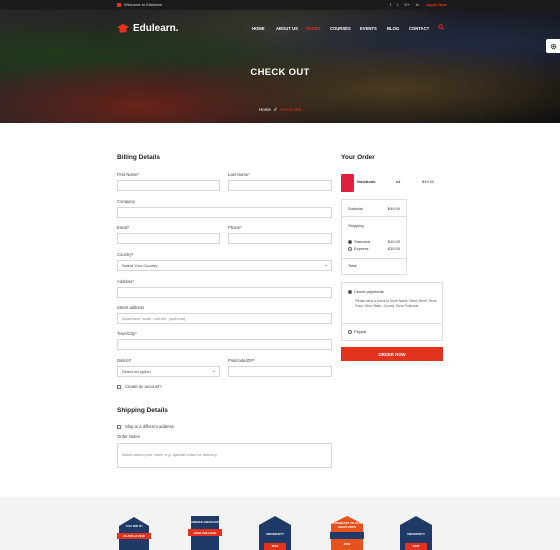 The image size is (560, 550). Describe the element at coordinates (264, 28) in the screenshot. I see `nav-home: HOME` at that location.